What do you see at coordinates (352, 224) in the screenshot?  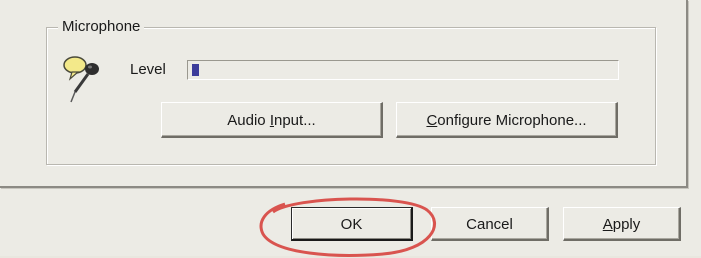 I see `ok-button: OK` at bounding box center [352, 224].